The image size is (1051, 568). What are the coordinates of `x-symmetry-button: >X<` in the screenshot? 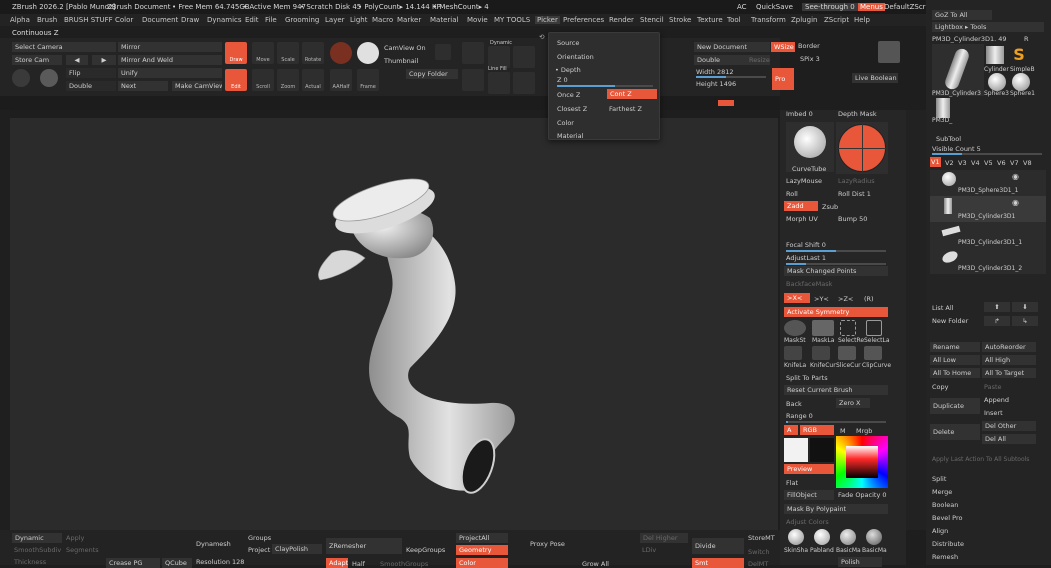 It's located at (797, 298).